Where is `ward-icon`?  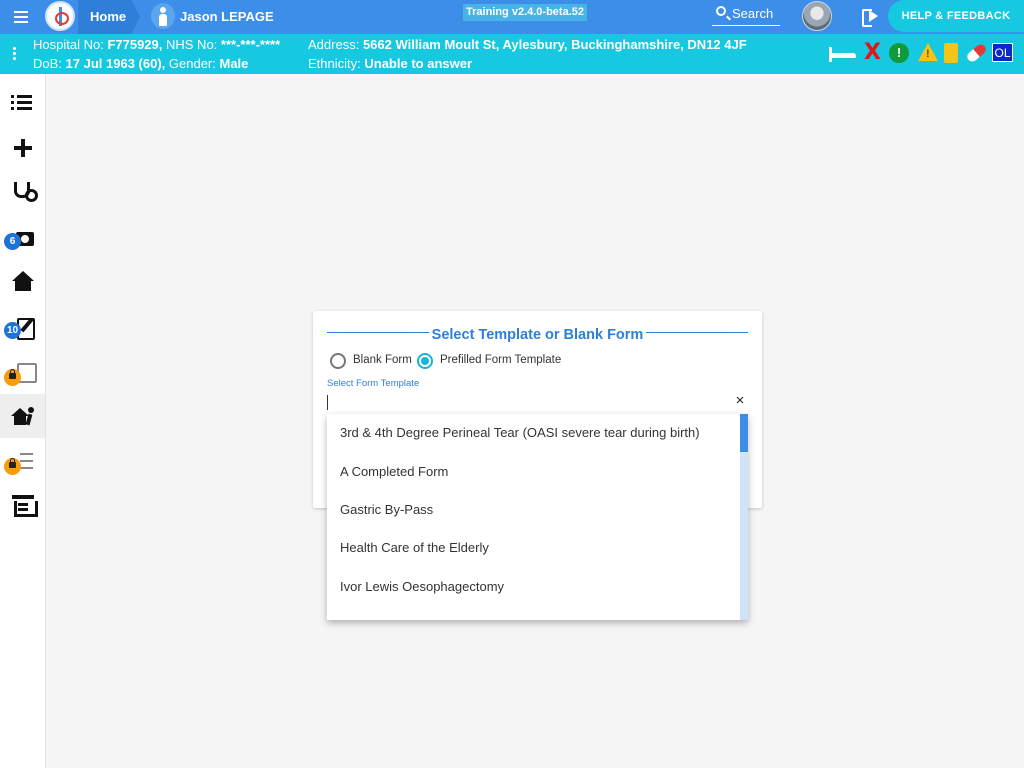 ward-icon is located at coordinates (24, 505).